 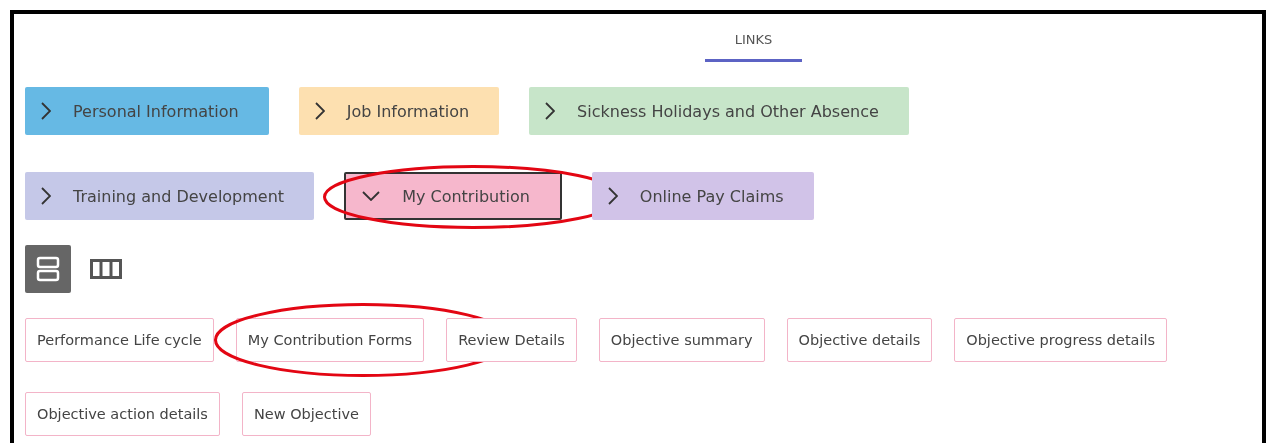 I want to click on link-button: New Objective, so click(x=306, y=414).